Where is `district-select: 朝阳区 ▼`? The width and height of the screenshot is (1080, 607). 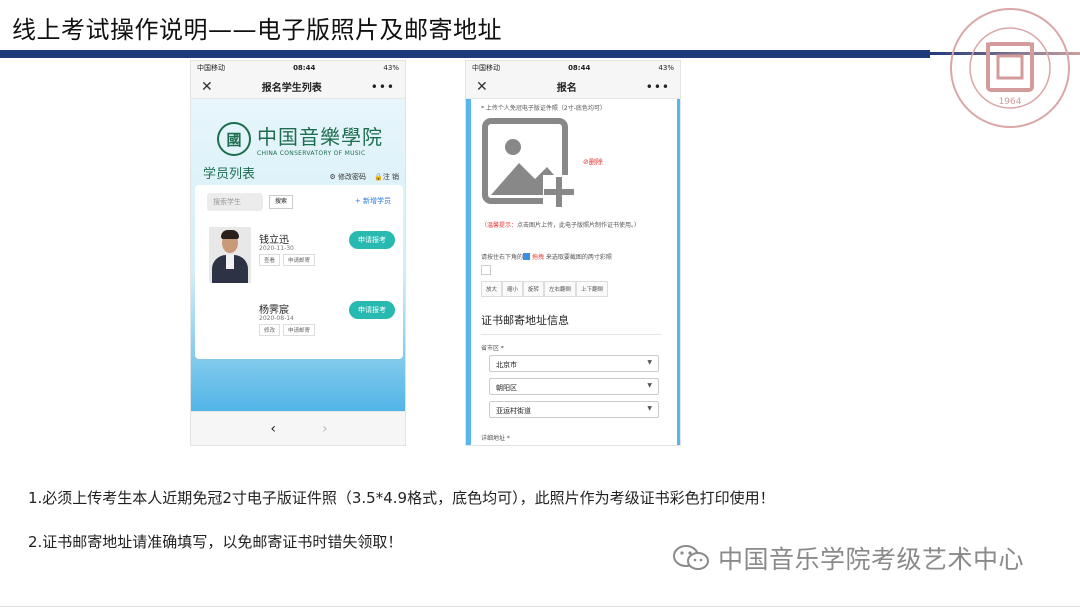 district-select: 朝阳区 ▼ is located at coordinates (574, 386).